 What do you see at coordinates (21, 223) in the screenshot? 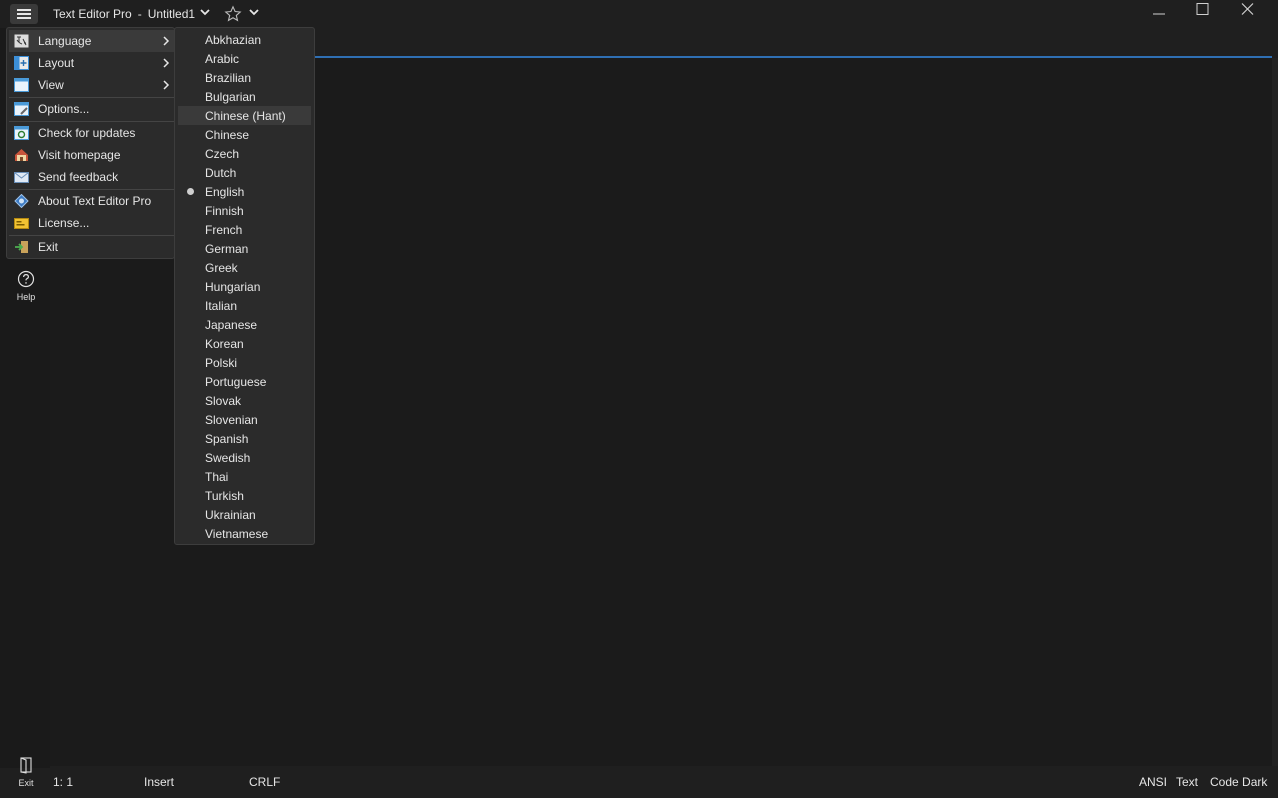
I see `license-icon` at bounding box center [21, 223].